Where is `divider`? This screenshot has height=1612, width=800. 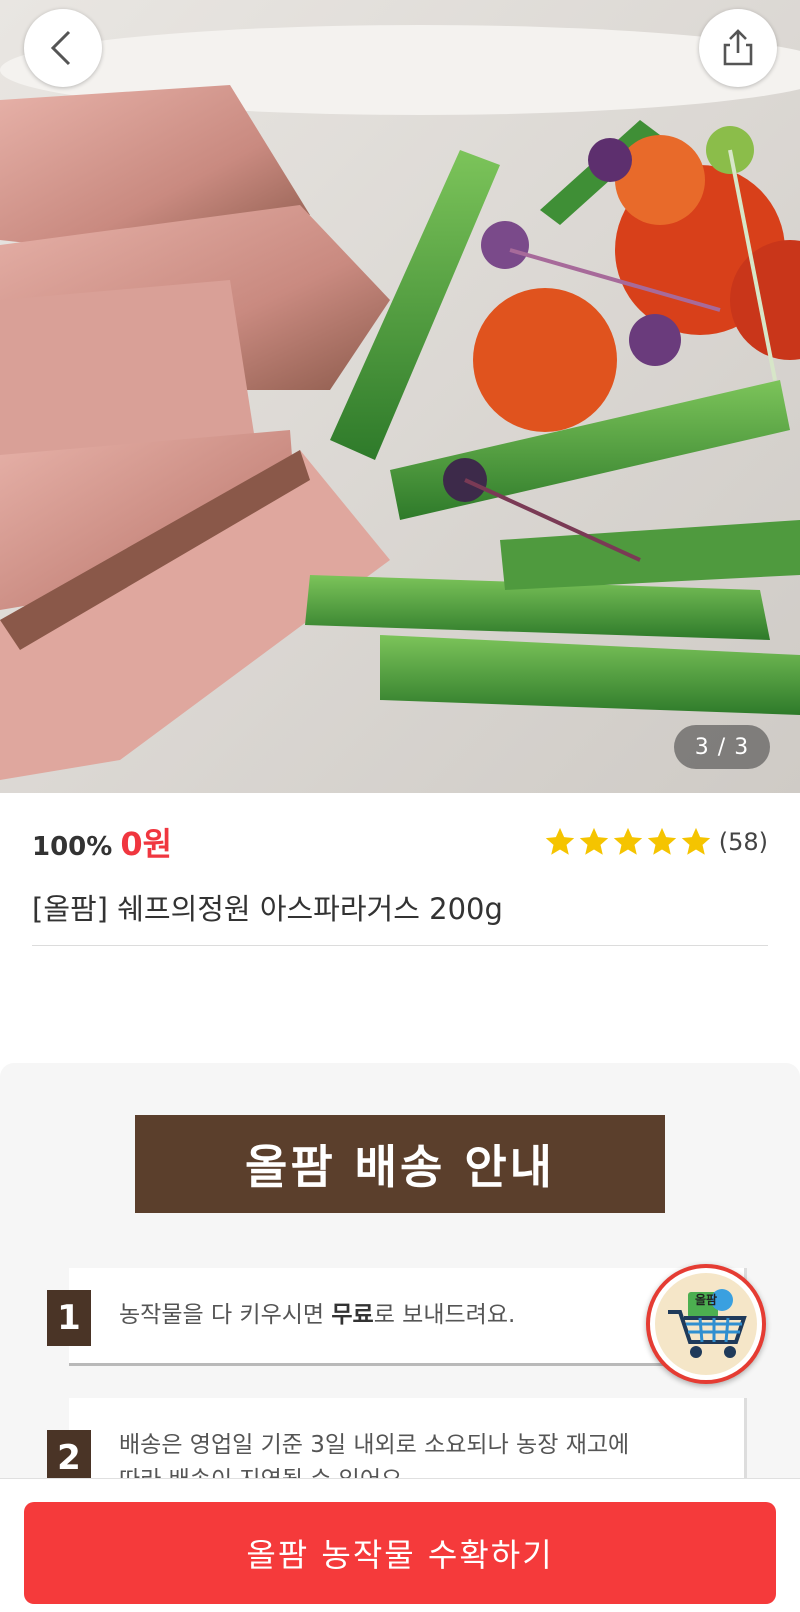
divider is located at coordinates (400, 945).